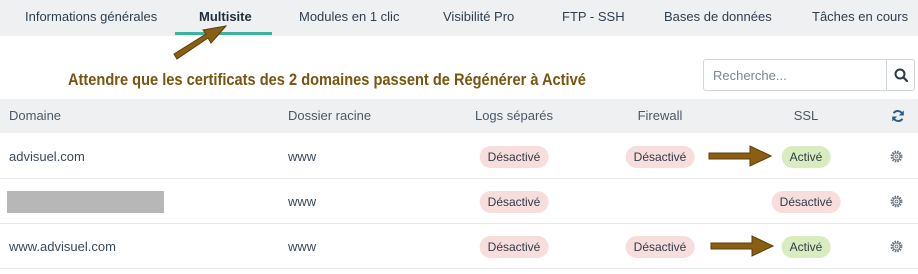 The height and width of the screenshot is (274, 918). I want to click on search-box, so click(809, 75).